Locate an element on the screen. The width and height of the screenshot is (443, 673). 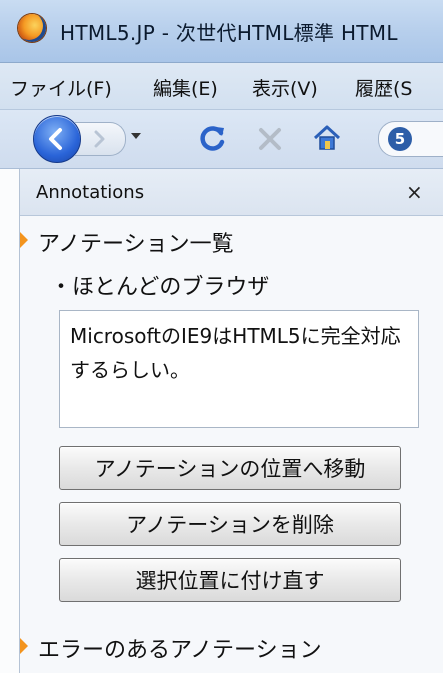
stop-icon is located at coordinates (270, 139).